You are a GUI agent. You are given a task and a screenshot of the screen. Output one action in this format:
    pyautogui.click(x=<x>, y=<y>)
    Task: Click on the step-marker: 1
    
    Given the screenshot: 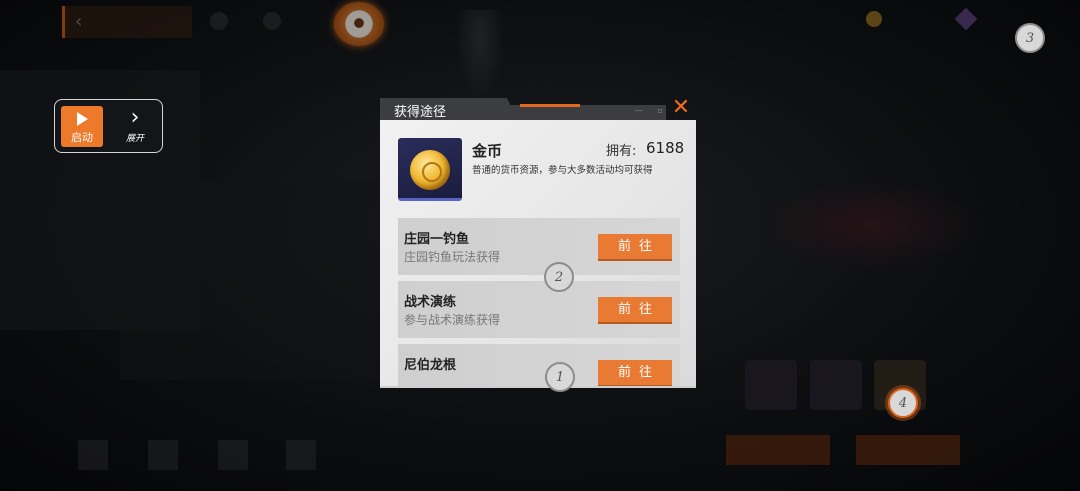 What is the action you would take?
    pyautogui.click(x=560, y=377)
    